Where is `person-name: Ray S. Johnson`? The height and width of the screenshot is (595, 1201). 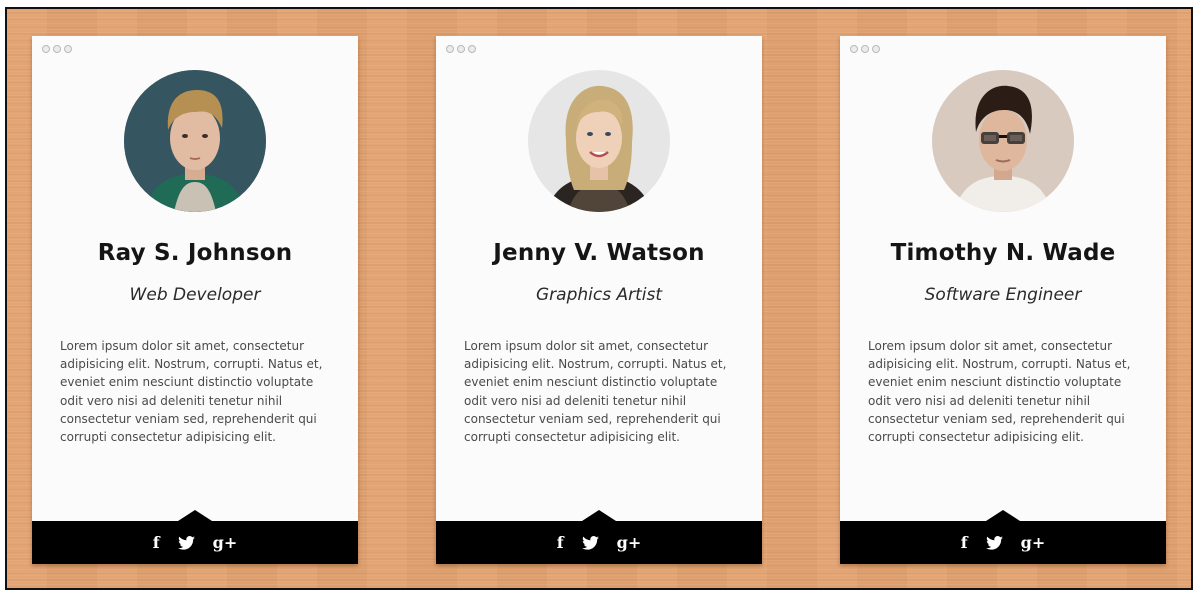 person-name: Ray S. Johnson is located at coordinates (195, 253).